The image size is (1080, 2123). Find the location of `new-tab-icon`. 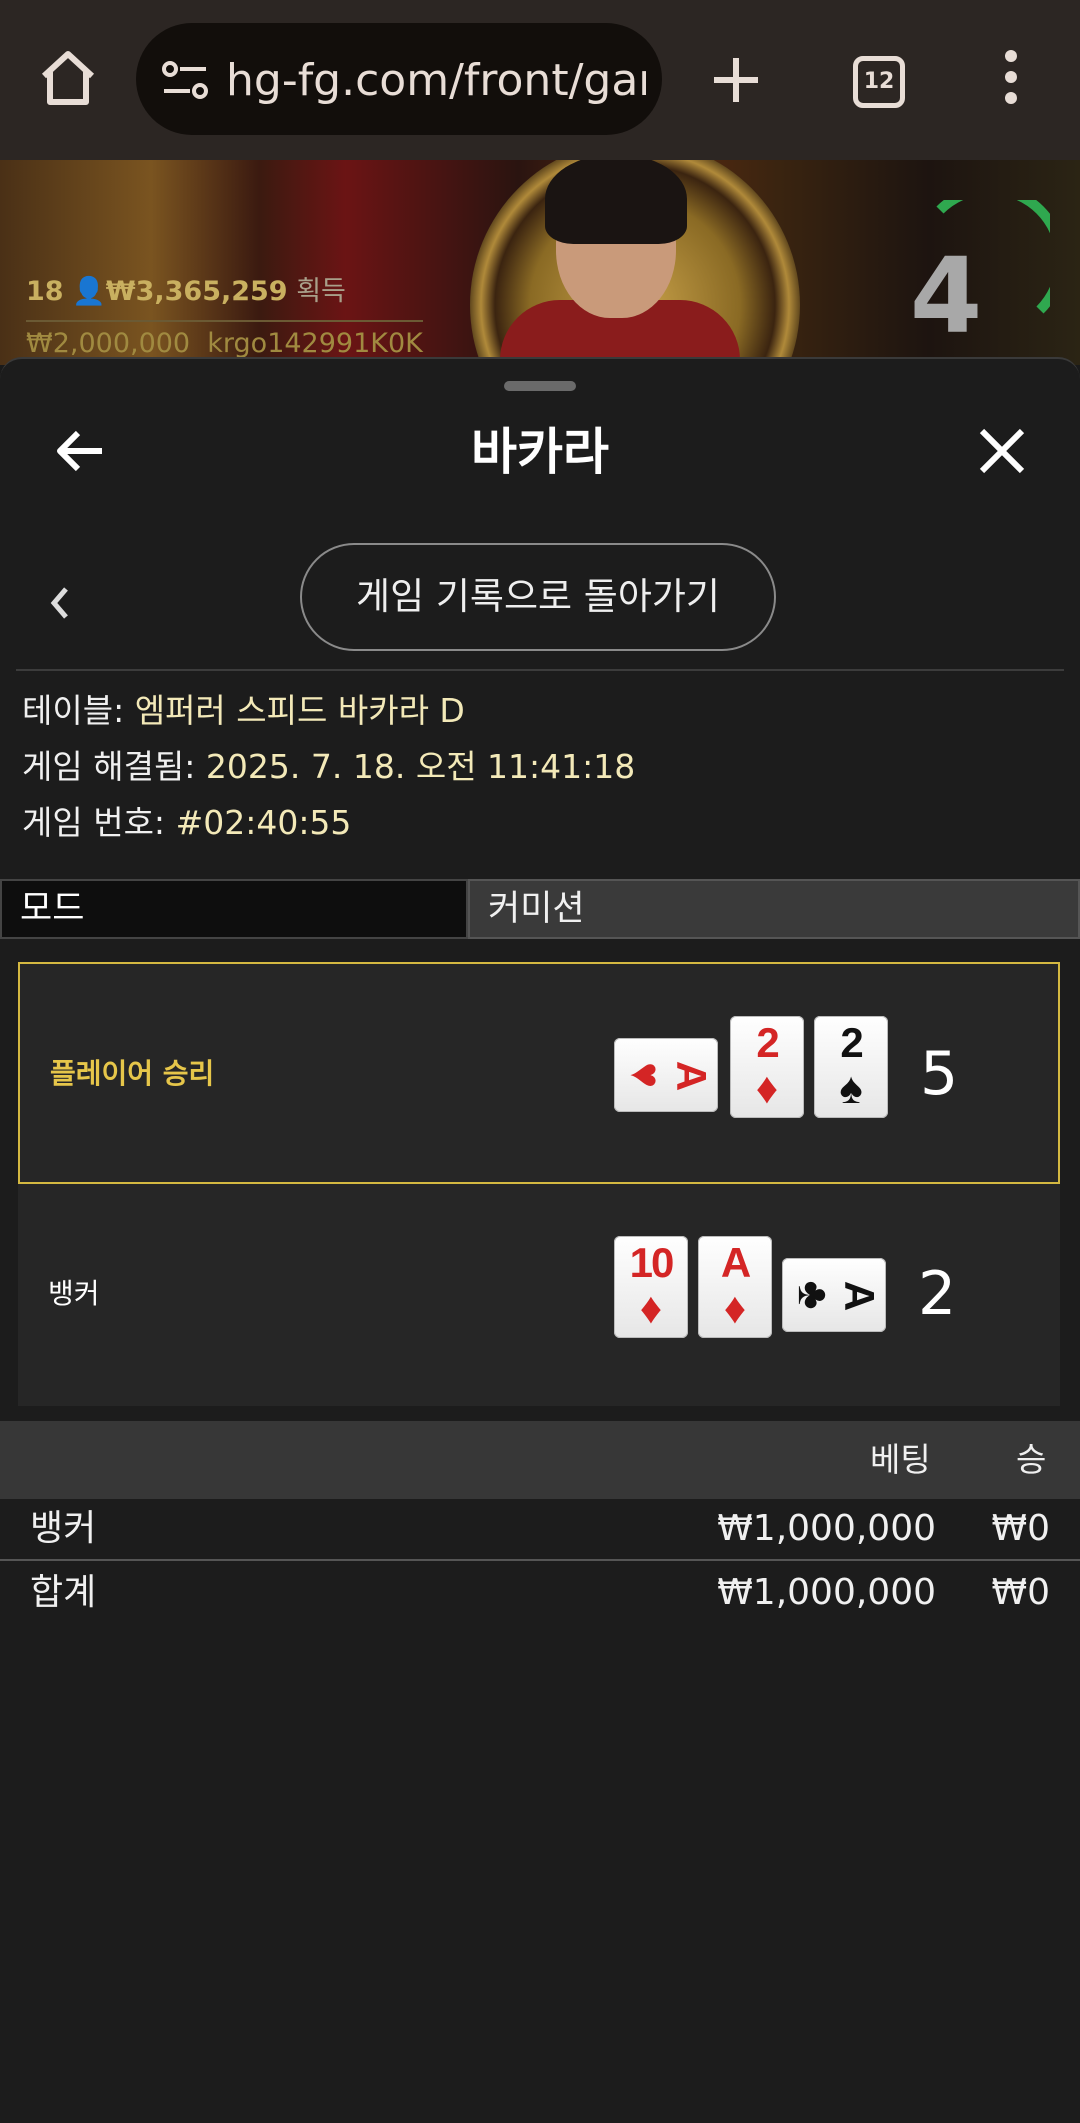

new-tab-icon is located at coordinates (736, 80).